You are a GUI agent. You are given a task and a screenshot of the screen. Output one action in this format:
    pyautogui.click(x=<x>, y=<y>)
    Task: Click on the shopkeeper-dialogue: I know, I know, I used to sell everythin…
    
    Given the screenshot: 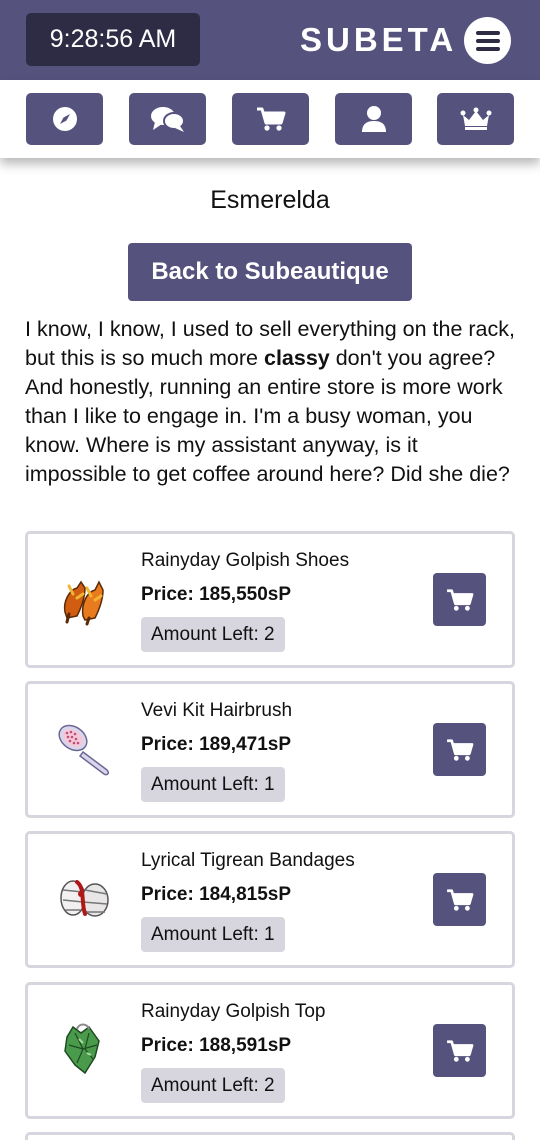 What is the action you would take?
    pyautogui.click(x=272, y=402)
    